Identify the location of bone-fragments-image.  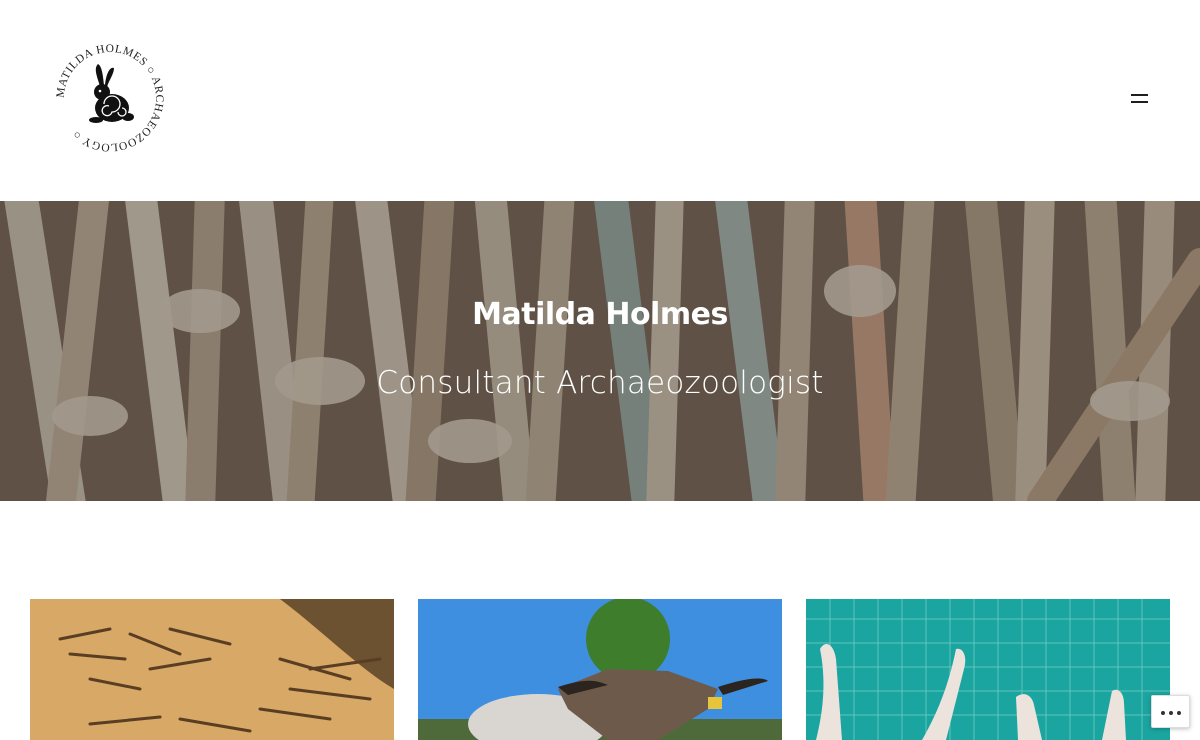
(212, 669).